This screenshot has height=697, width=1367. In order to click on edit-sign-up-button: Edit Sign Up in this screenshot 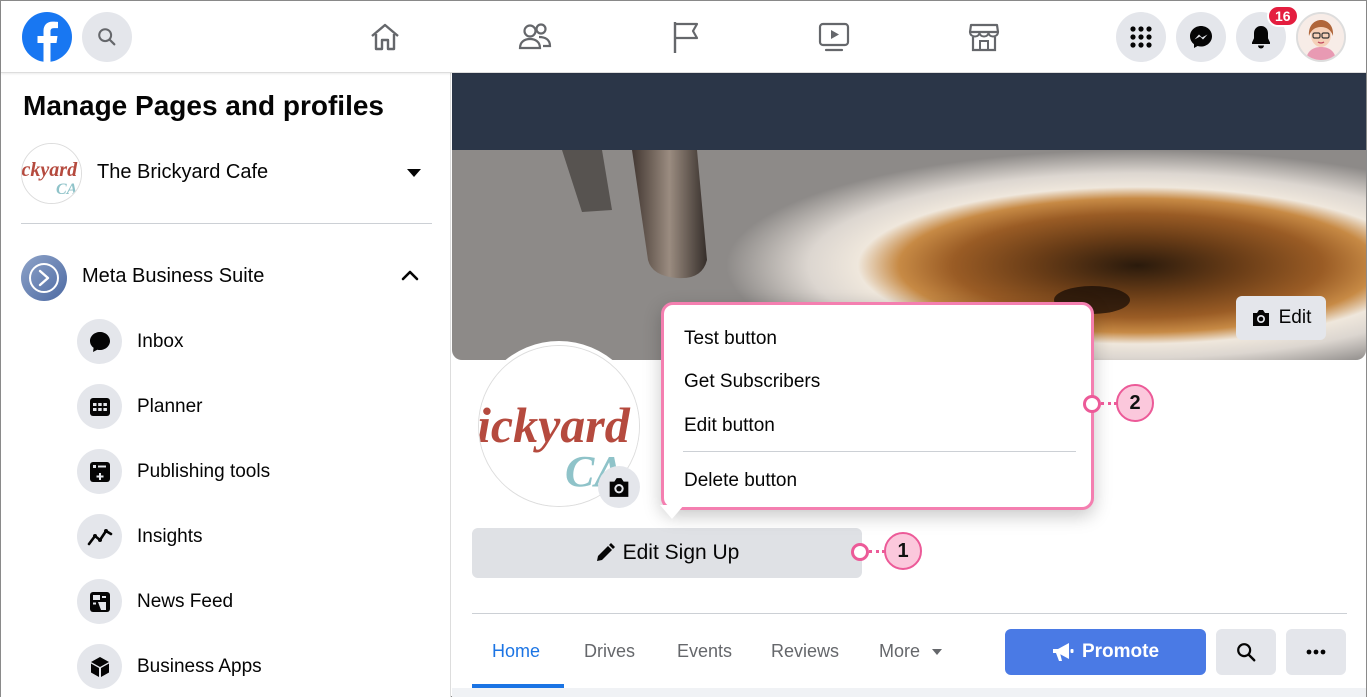, I will do `click(667, 553)`.